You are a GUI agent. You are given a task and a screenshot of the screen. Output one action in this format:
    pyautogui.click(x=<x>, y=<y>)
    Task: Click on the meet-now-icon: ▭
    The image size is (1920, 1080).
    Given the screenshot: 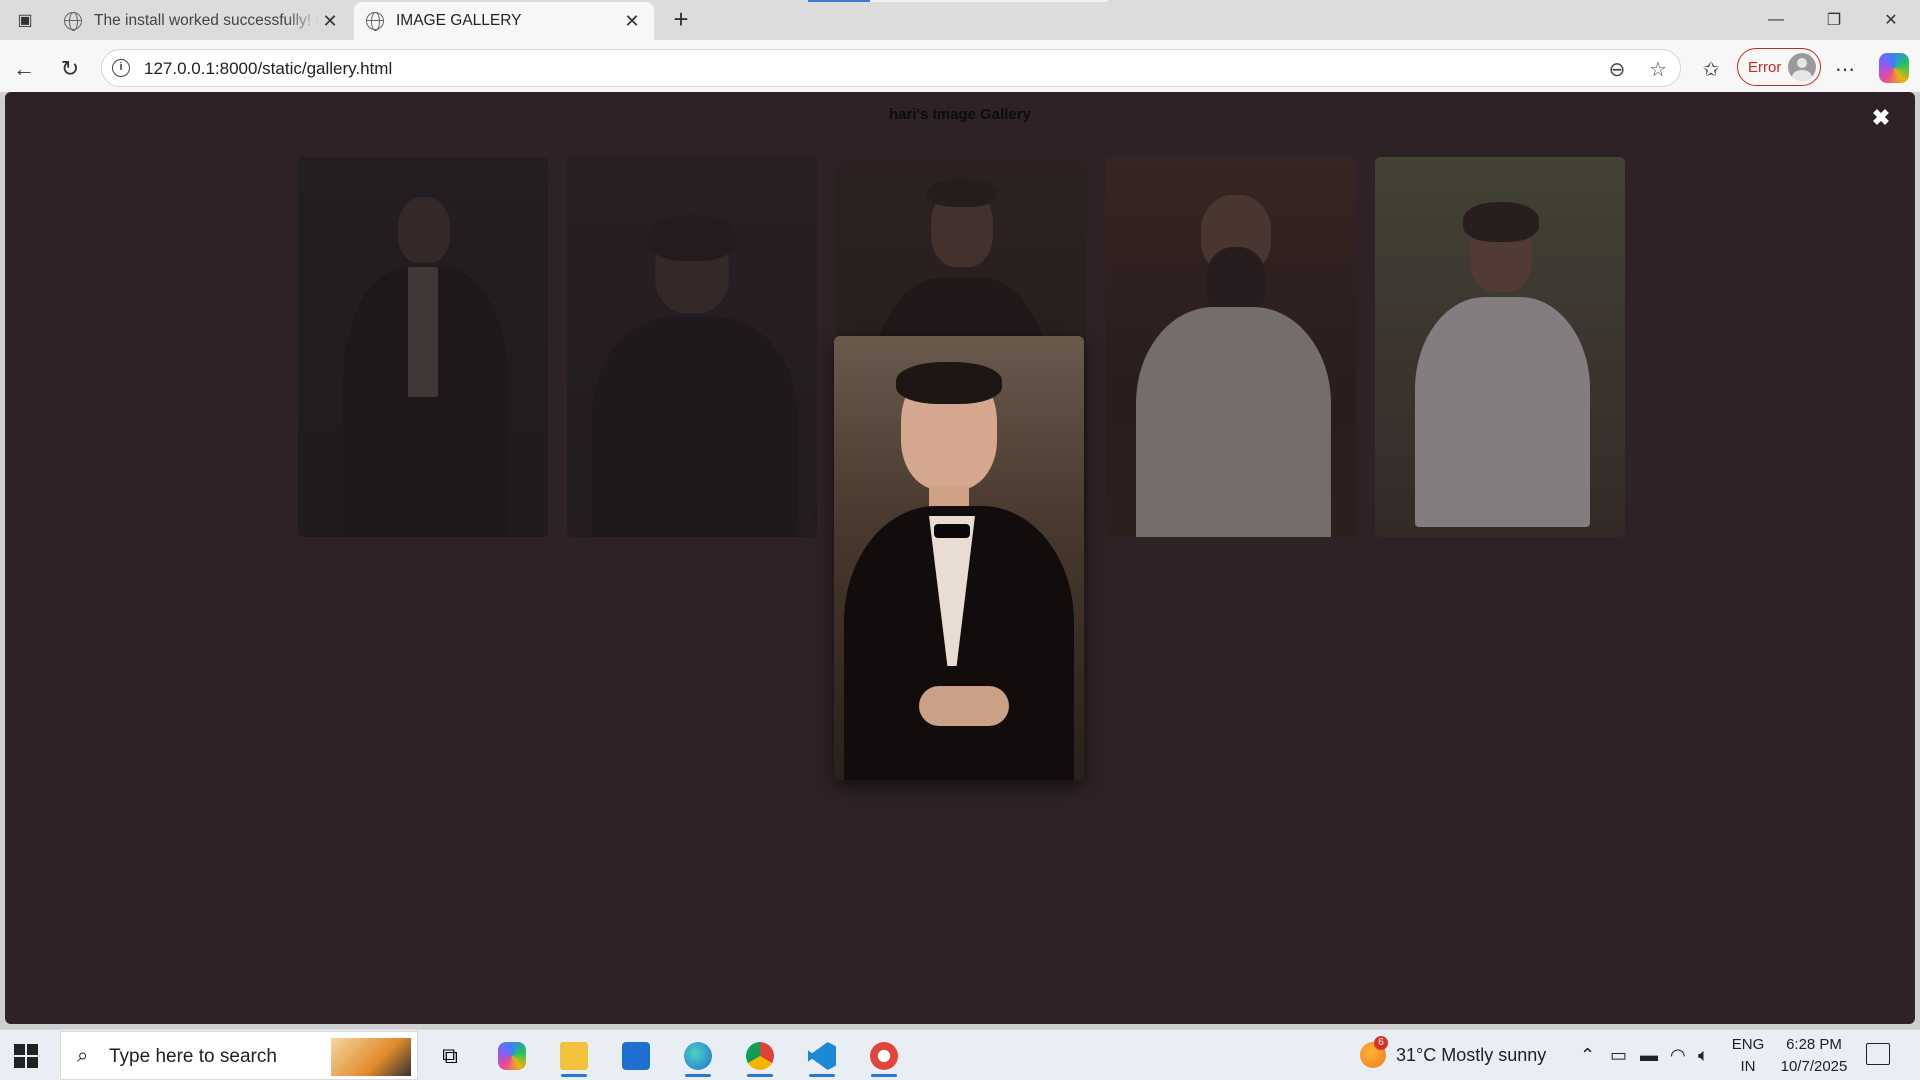 What is the action you would take?
    pyautogui.click(x=1618, y=1055)
    